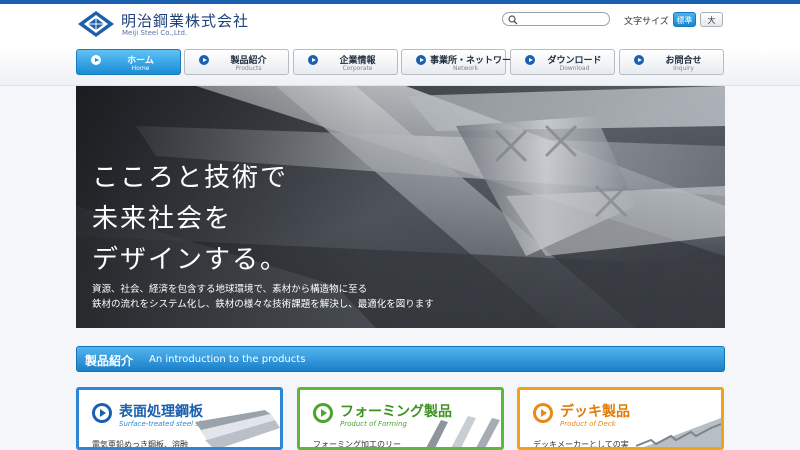  I want to click on nav-item-products: 製品紹介 Products, so click(236, 62).